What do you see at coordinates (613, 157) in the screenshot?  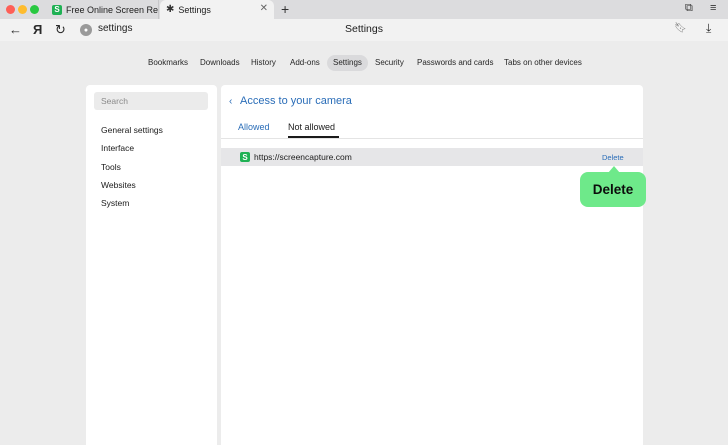 I see `delete-button: Delete` at bounding box center [613, 157].